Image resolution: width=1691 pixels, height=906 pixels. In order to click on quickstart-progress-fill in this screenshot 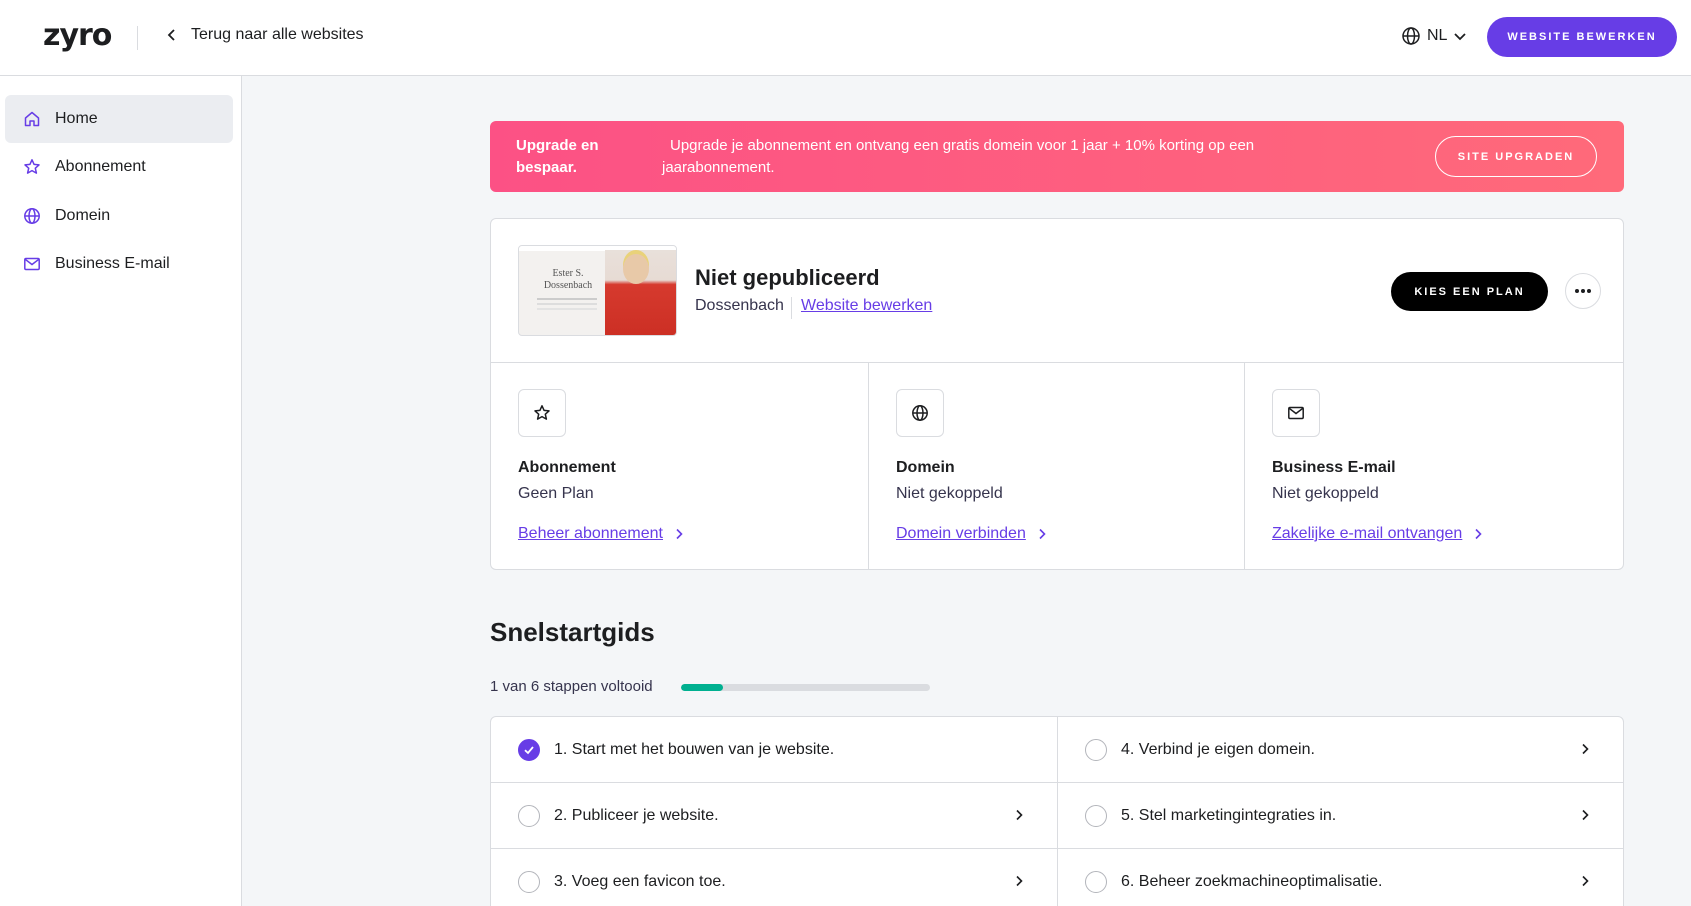, I will do `click(702, 687)`.